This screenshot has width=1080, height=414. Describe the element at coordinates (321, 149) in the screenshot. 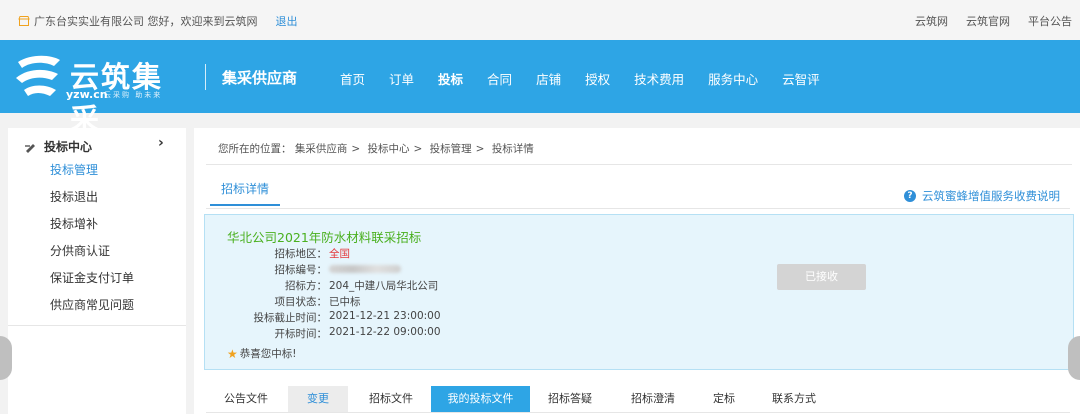

I see `breadcrumb-item-supplier: 集采供应商` at that location.